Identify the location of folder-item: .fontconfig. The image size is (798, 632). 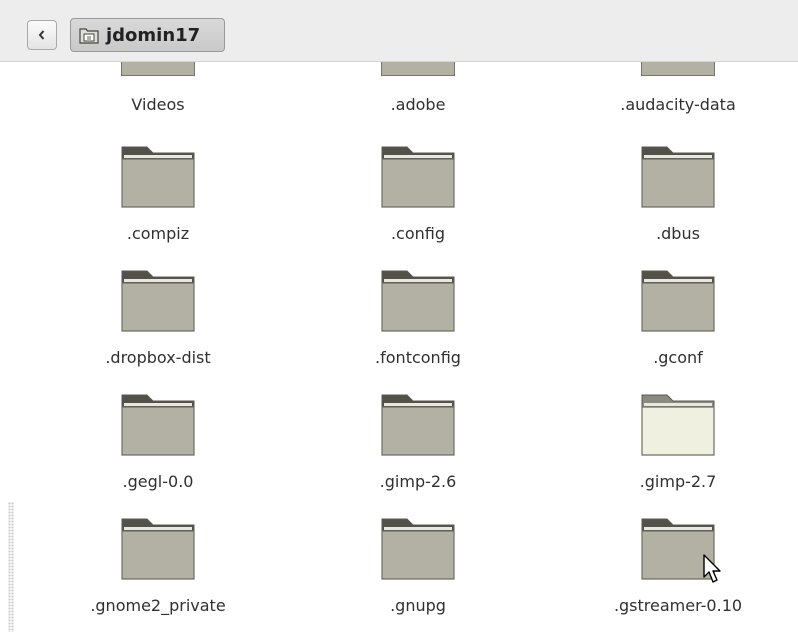
(418, 332).